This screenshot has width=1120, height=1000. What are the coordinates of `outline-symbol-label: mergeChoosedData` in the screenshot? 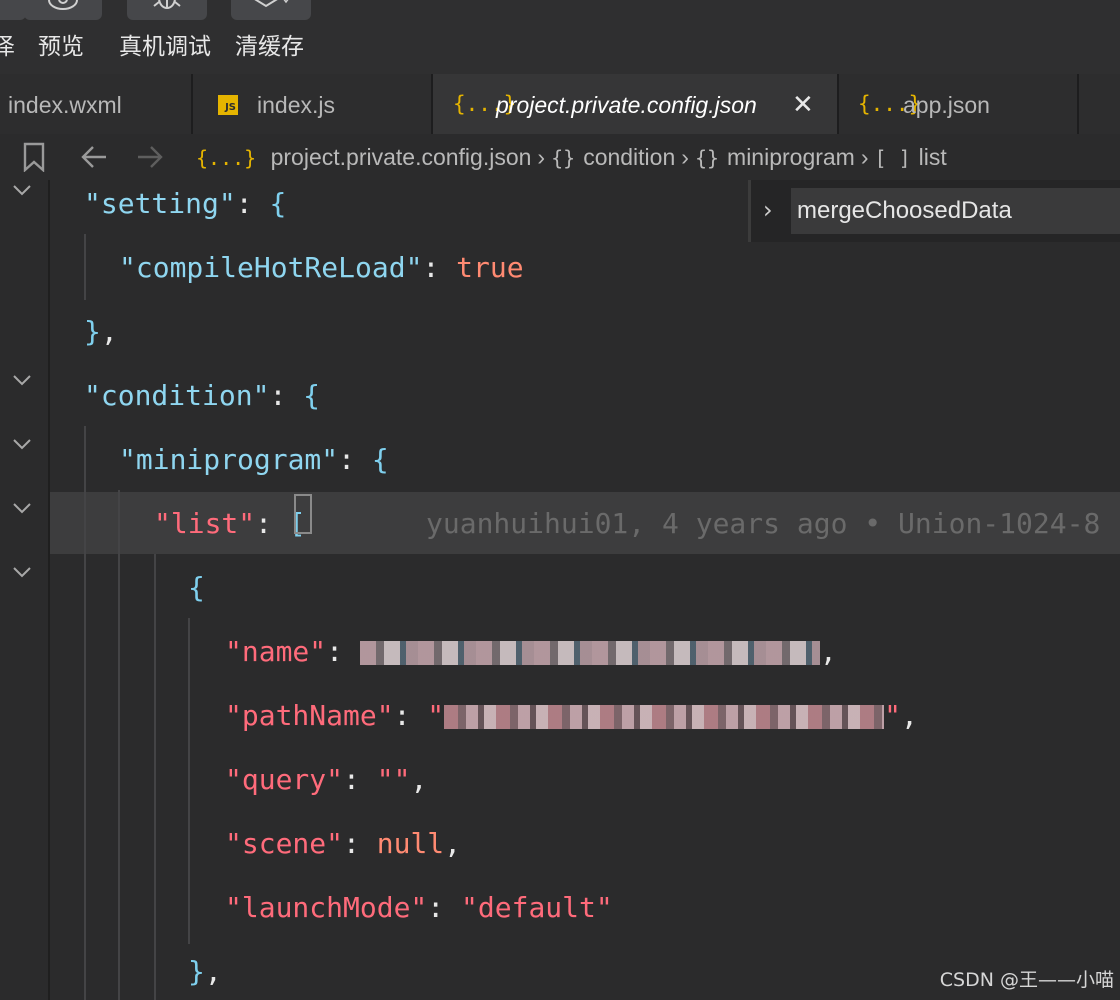 It's located at (904, 210).